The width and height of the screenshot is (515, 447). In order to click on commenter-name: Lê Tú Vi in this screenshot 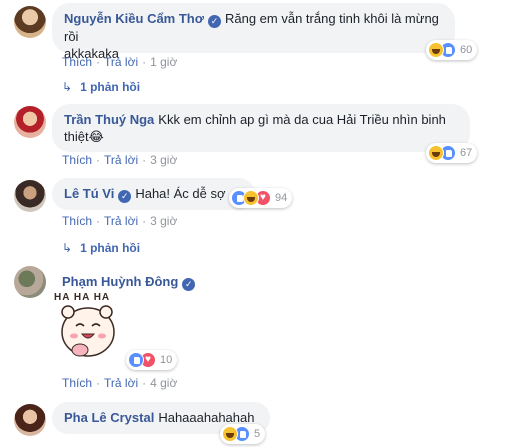, I will do `click(89, 193)`.